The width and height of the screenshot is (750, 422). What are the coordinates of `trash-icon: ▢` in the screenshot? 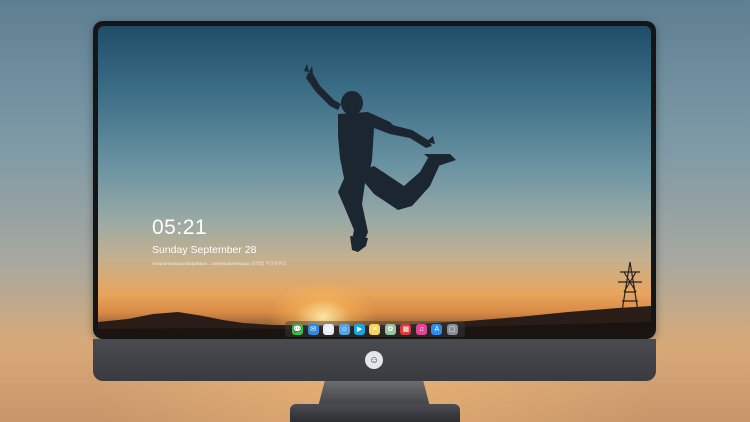 It's located at (452, 329).